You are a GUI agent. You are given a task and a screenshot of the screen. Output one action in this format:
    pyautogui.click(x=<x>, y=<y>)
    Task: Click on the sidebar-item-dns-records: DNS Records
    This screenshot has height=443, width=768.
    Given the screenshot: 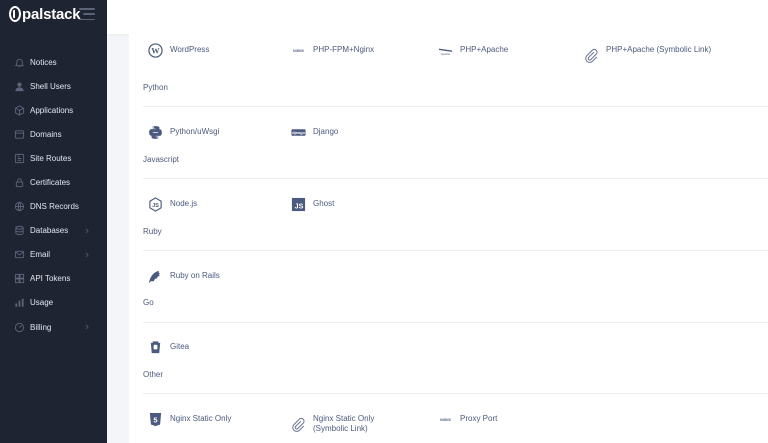 What is the action you would take?
    pyautogui.click(x=53, y=207)
    